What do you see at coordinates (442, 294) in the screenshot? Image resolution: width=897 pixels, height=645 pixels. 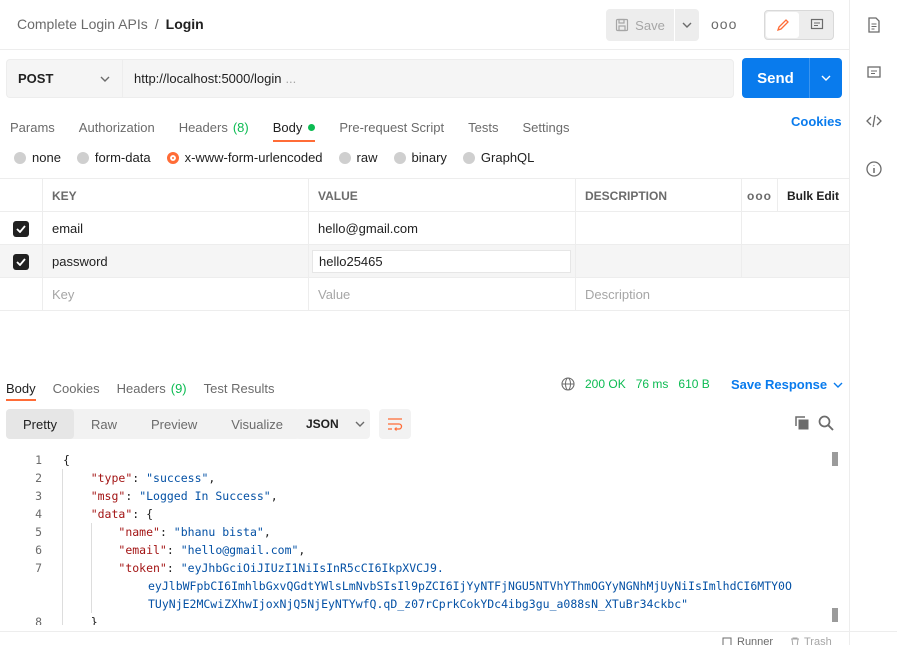 I see `value-placeholder: Value` at bounding box center [442, 294].